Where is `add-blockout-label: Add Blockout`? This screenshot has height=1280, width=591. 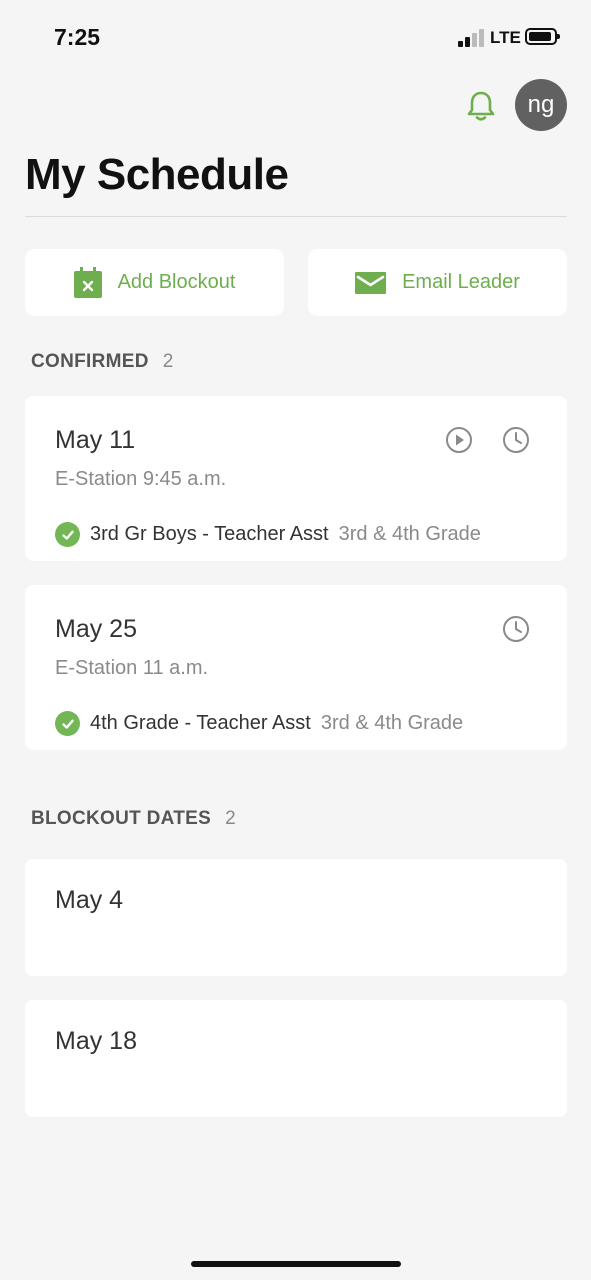
add-blockout-label: Add Blockout is located at coordinates (176, 282).